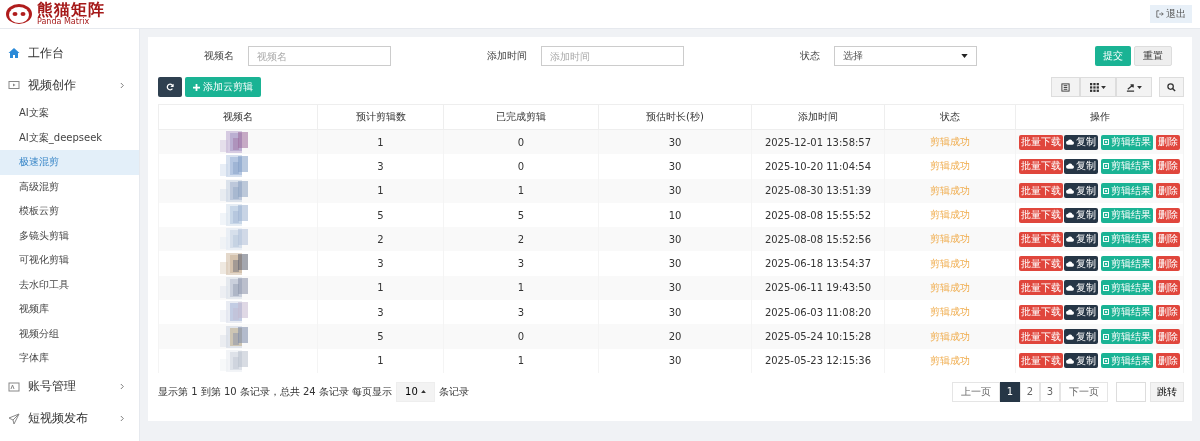 This screenshot has width=1200, height=441. I want to click on column-header: 预计剪辑数, so click(380, 117).